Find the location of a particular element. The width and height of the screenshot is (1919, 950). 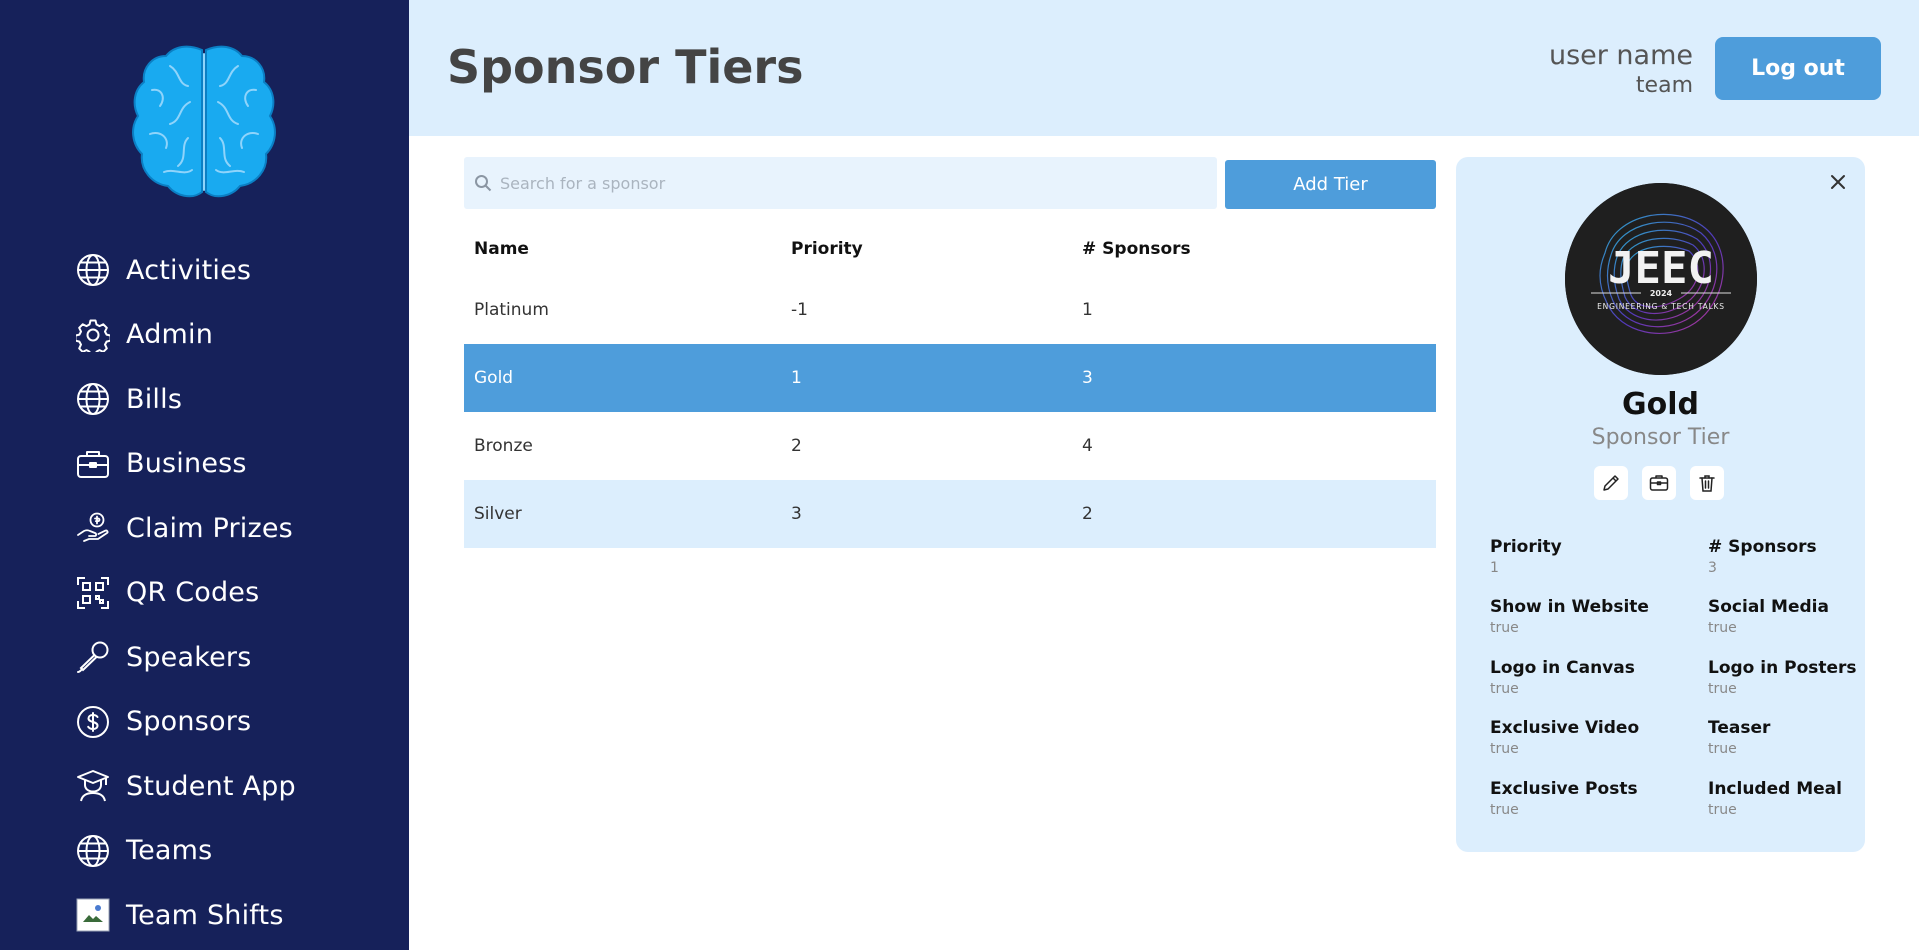

cell-priority: 2 is located at coordinates (796, 446).